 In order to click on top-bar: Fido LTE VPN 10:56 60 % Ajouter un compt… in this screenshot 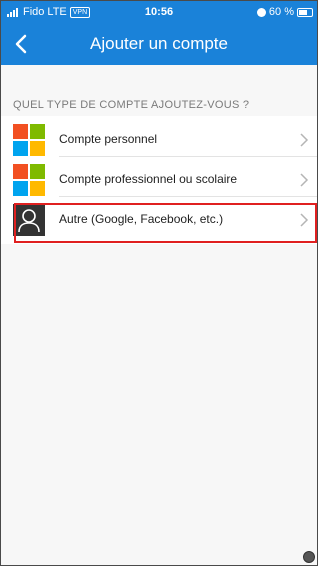, I will do `click(159, 33)`.